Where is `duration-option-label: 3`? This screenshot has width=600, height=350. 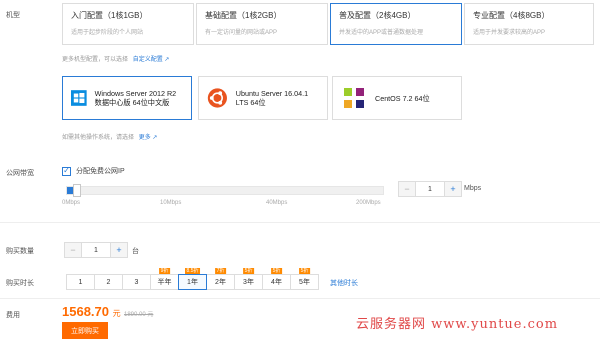 duration-option-label: 3 is located at coordinates (136, 282).